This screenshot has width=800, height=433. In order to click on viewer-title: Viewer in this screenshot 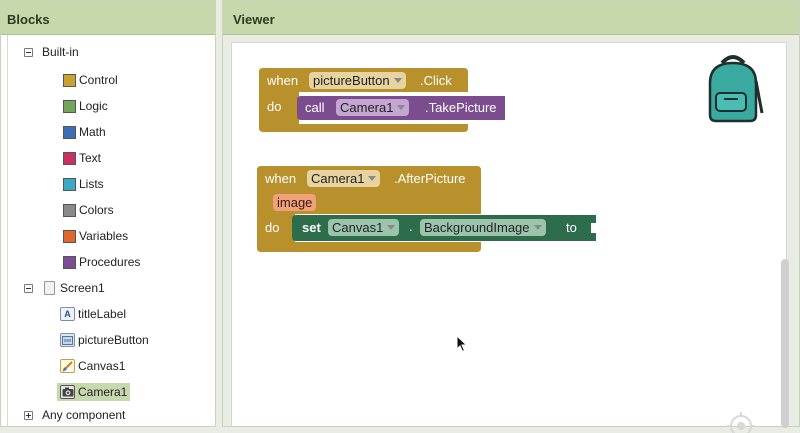, I will do `click(511, 18)`.